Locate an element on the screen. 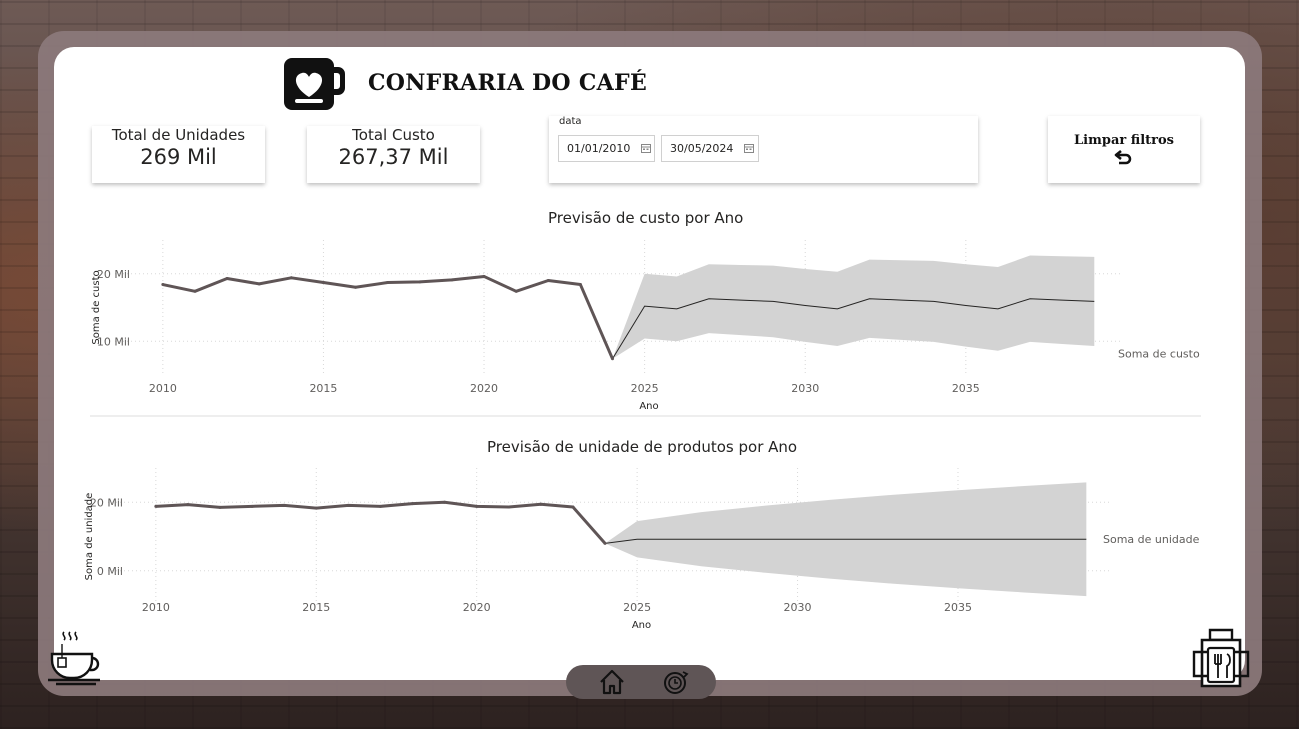  clock-refresh-icon is located at coordinates (676, 682).